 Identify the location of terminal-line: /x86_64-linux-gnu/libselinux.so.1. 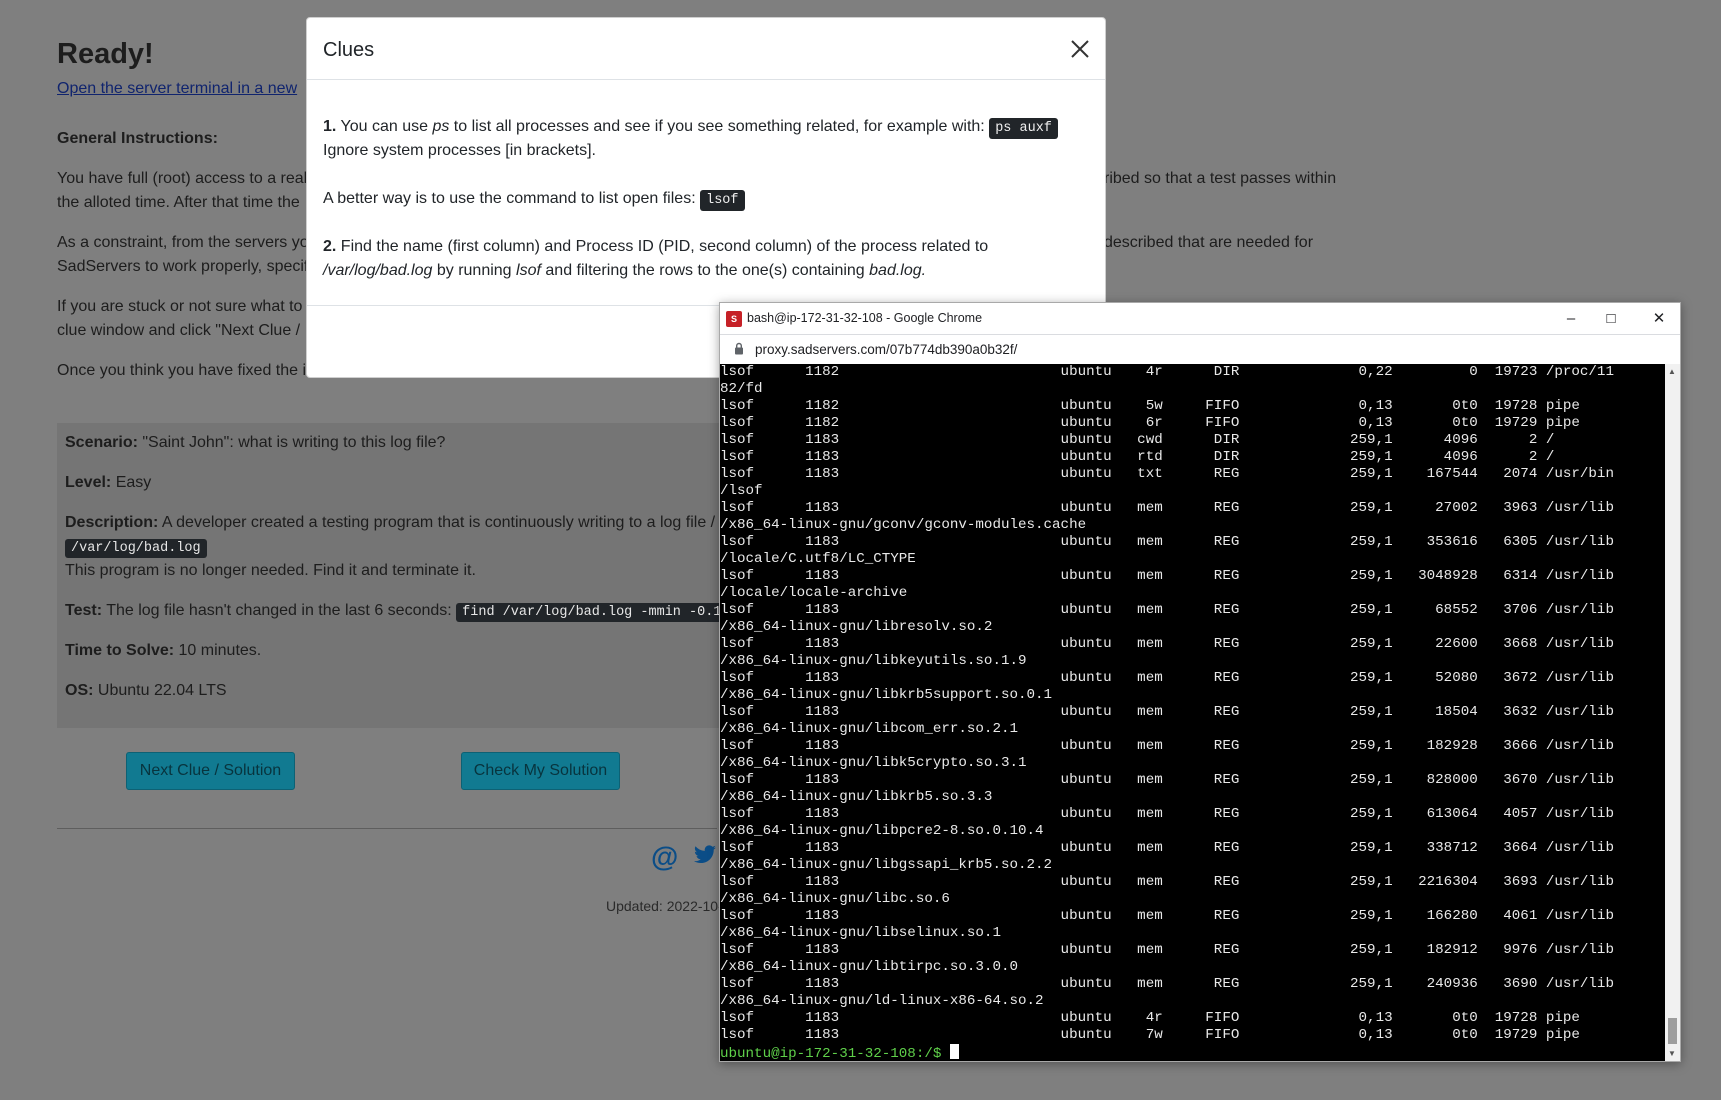
(860, 933).